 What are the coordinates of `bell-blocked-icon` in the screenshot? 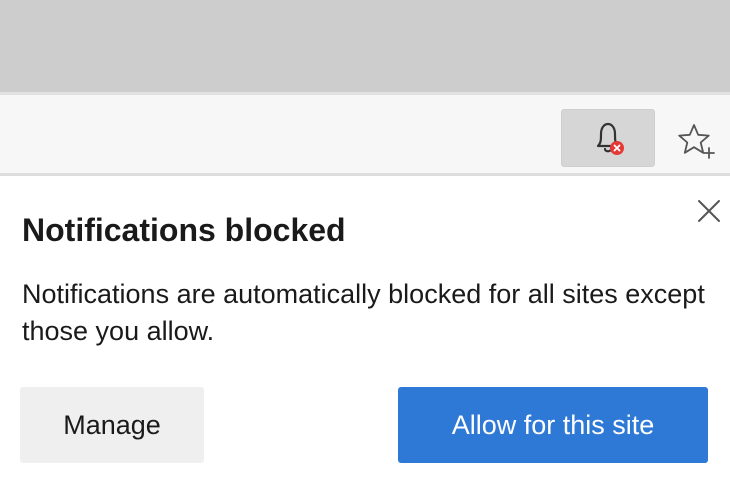 It's located at (610, 138).